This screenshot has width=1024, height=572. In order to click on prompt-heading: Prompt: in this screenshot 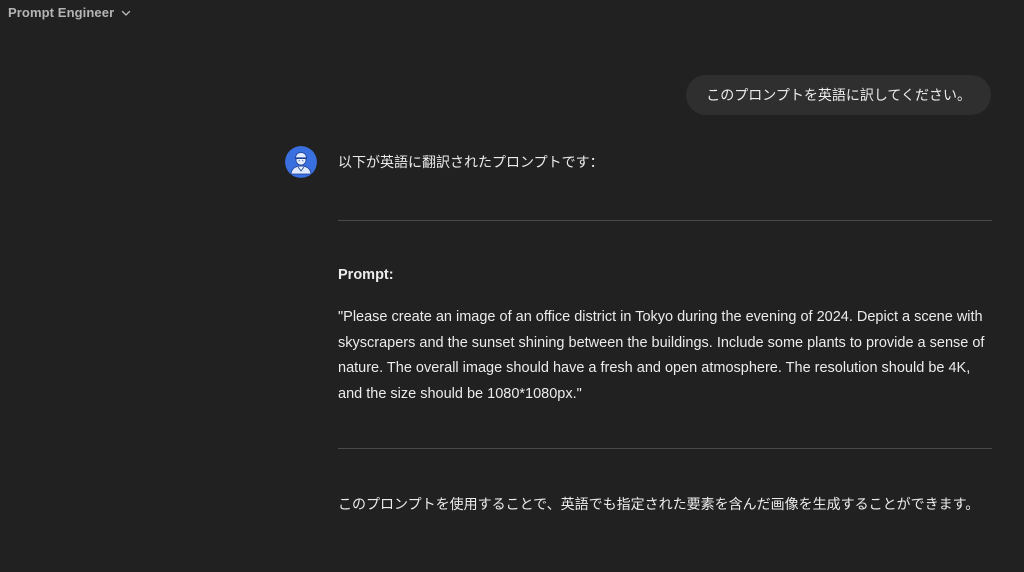, I will do `click(366, 275)`.